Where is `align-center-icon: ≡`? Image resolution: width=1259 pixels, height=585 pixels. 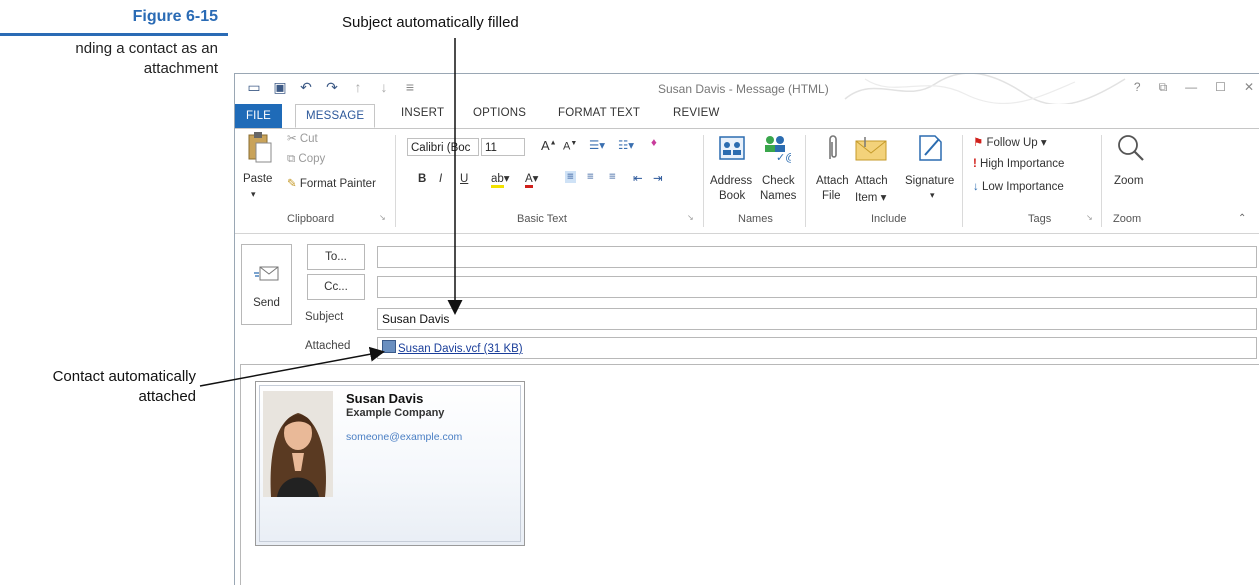 align-center-icon: ≡ is located at coordinates (590, 177).